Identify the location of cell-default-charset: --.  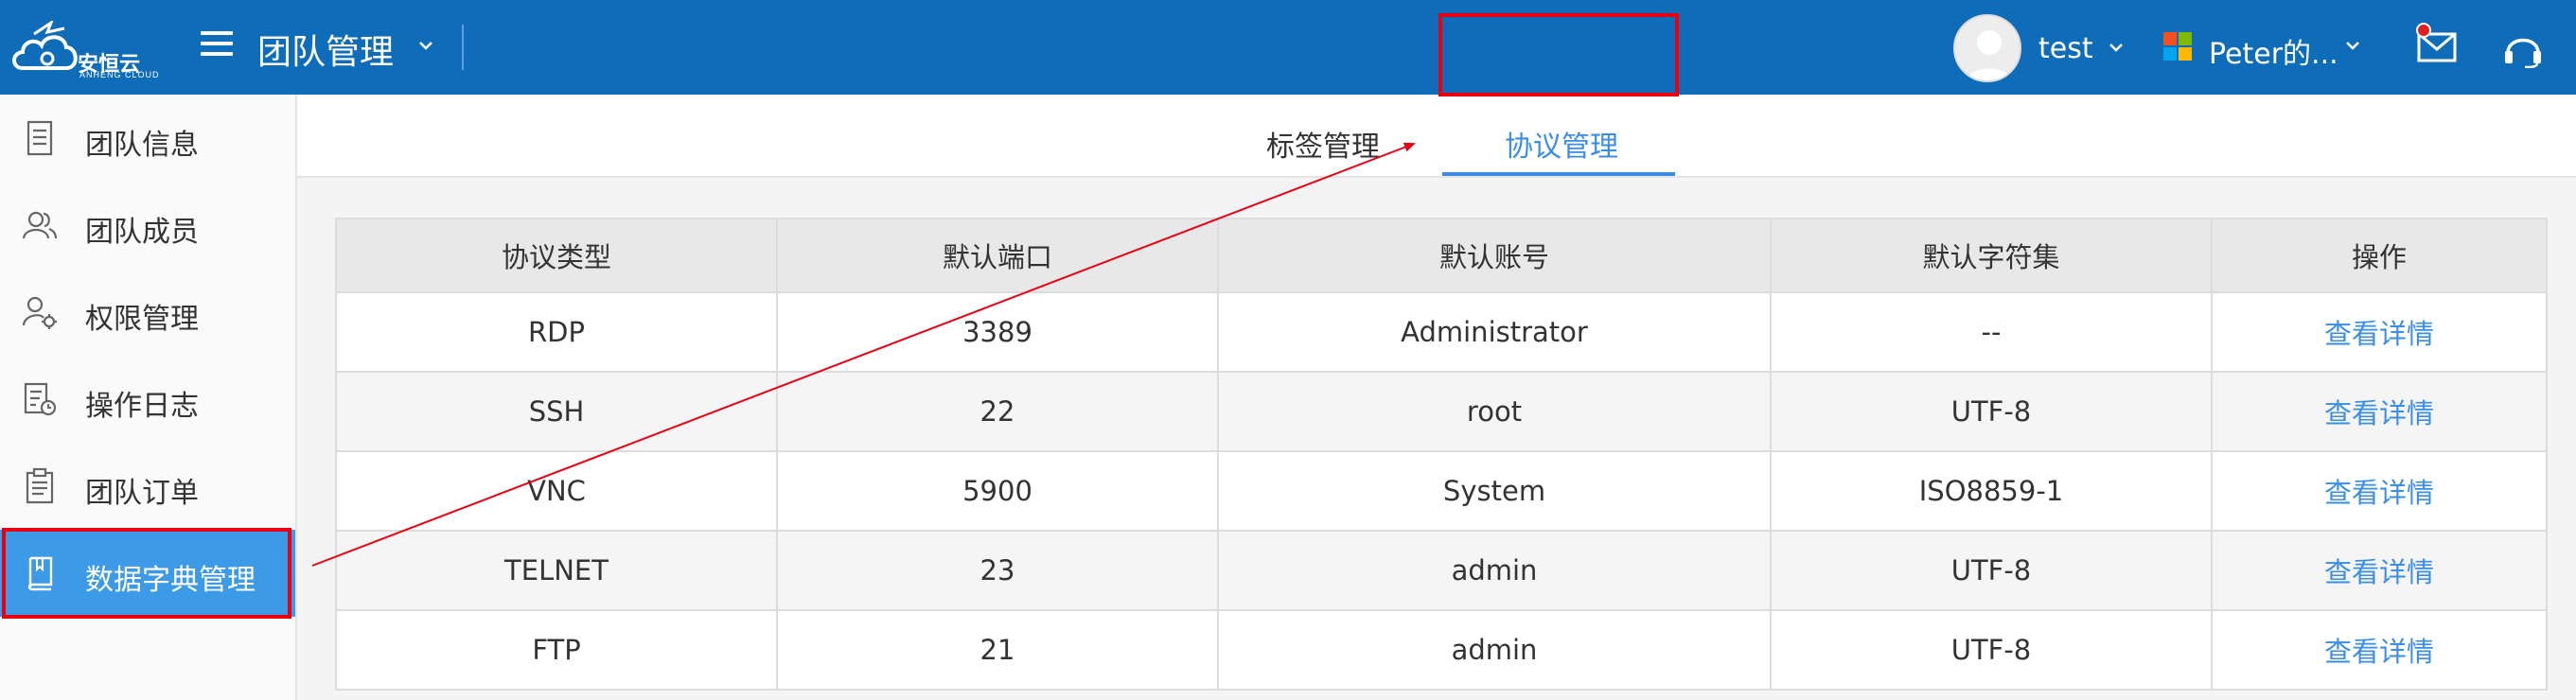
(1991, 332).